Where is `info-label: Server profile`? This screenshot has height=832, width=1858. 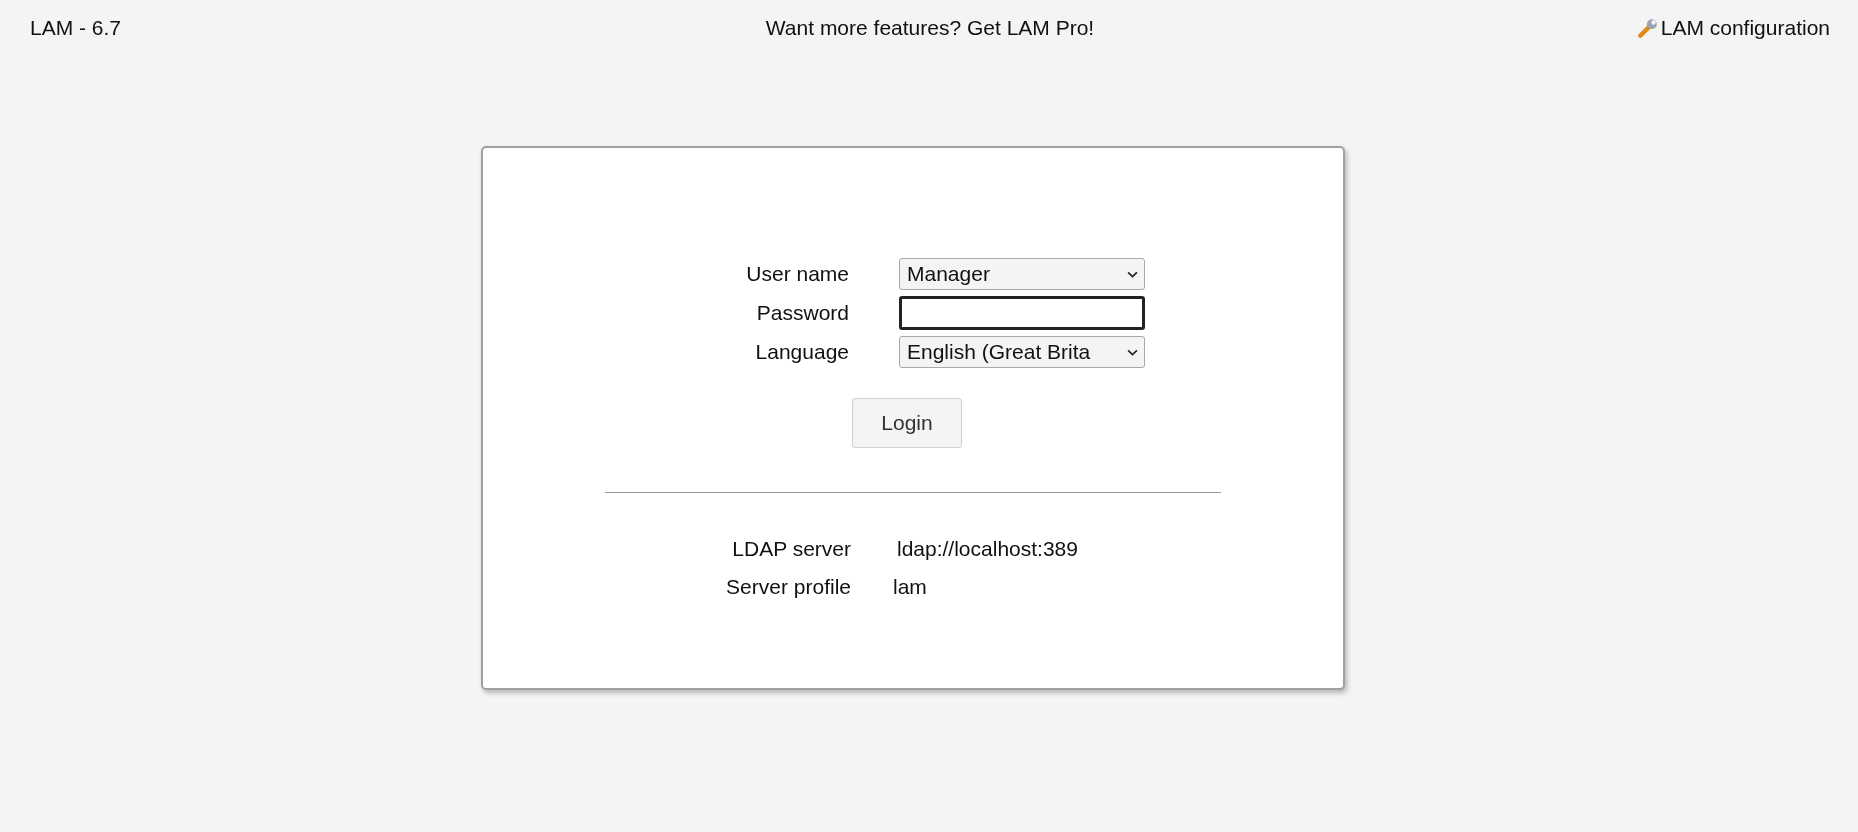
info-label: Server profile is located at coordinates (788, 587).